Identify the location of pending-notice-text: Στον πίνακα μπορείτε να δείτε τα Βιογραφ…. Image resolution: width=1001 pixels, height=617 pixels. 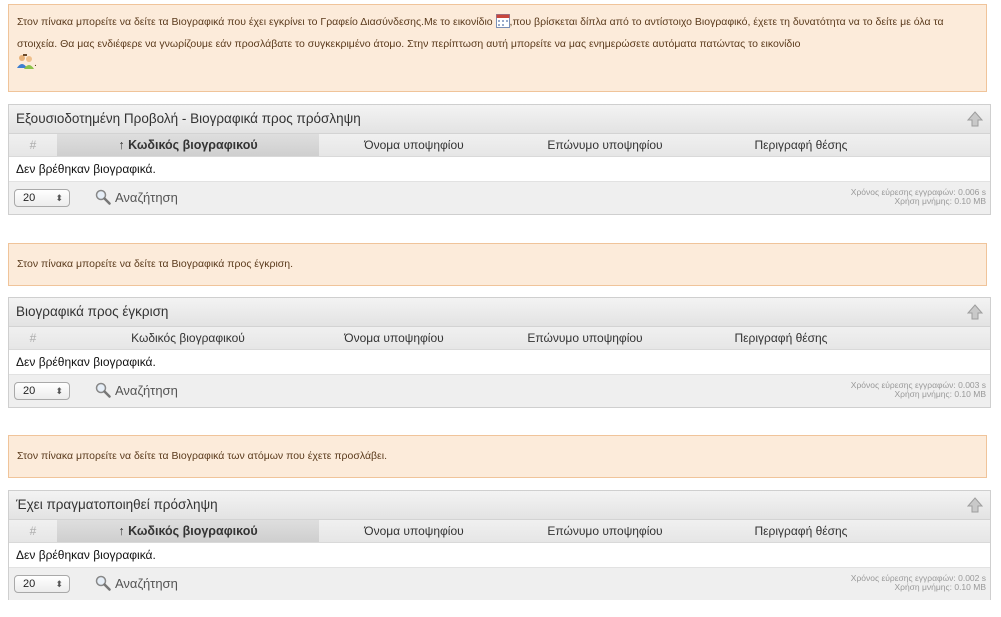
(155, 264).